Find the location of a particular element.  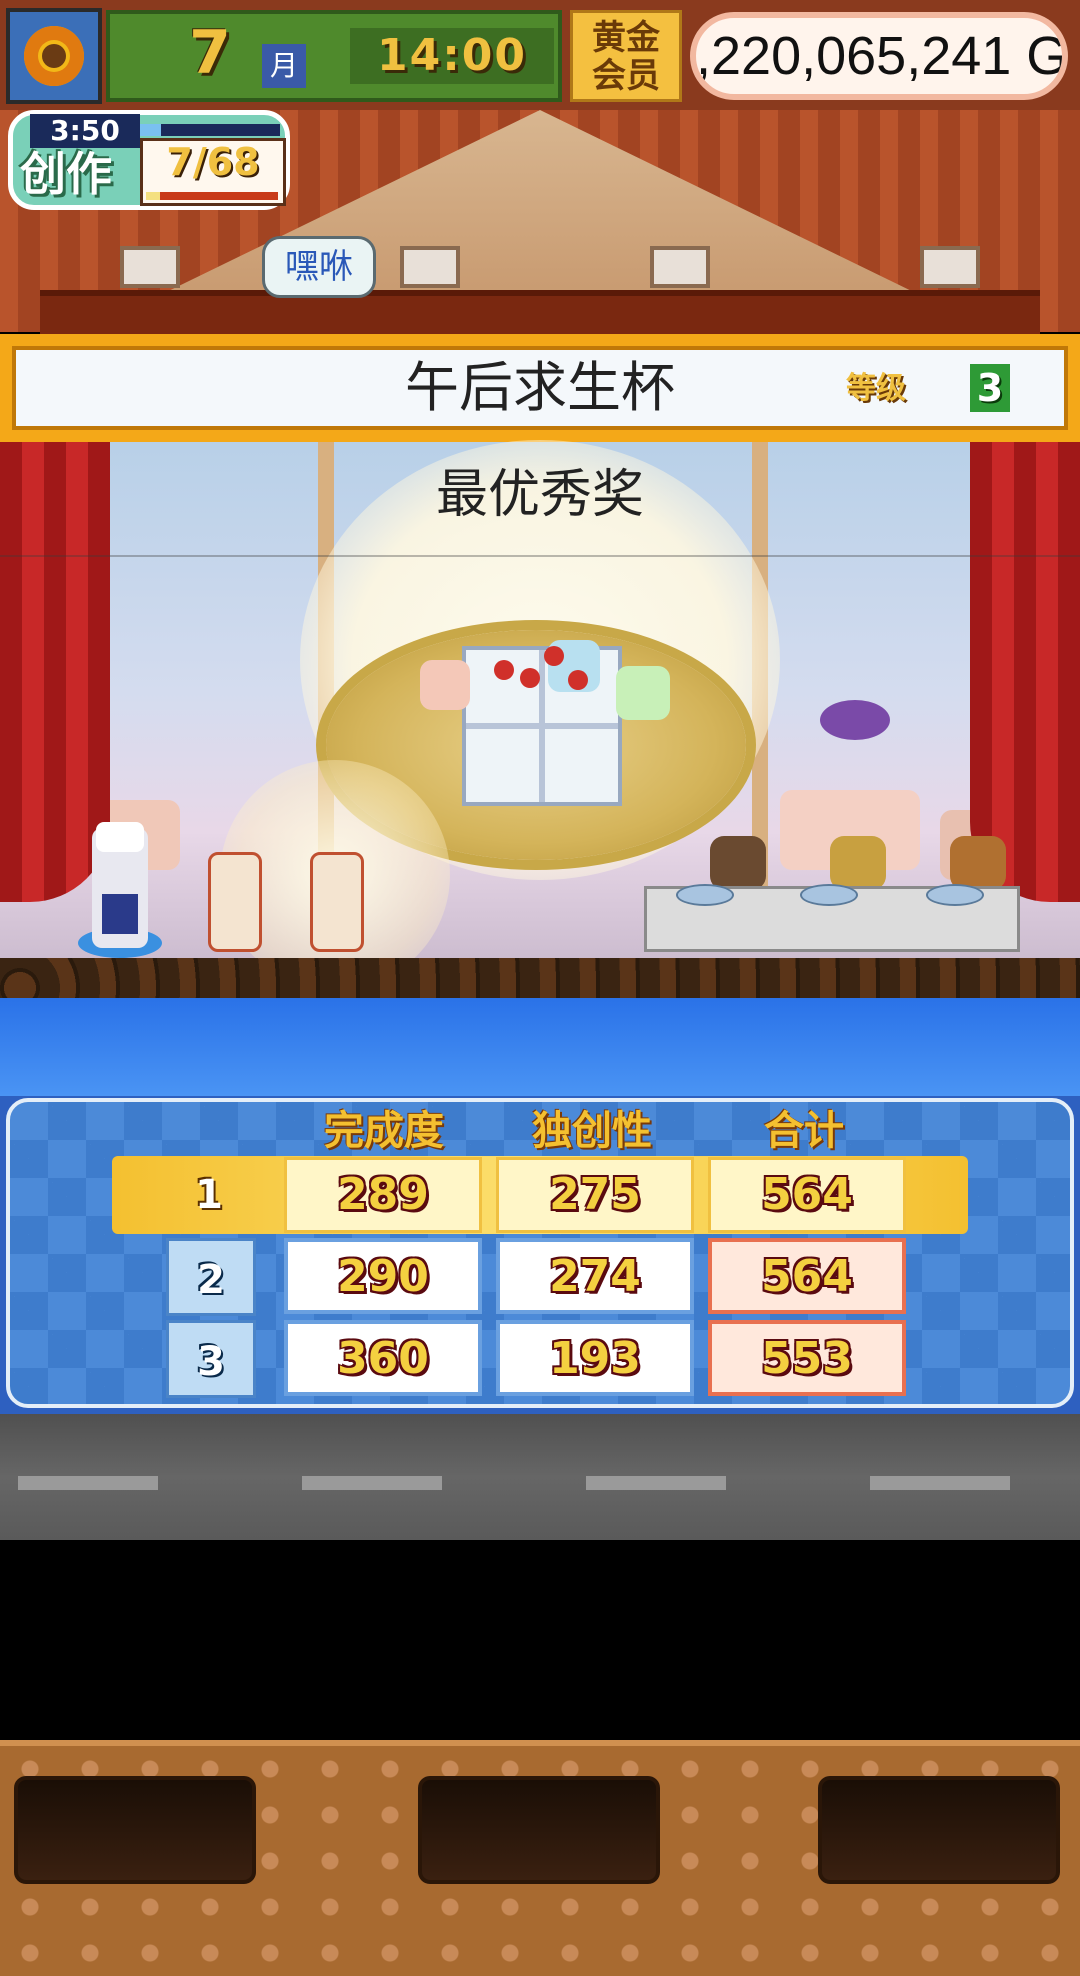

month-label: 月 is located at coordinates (284, 66).